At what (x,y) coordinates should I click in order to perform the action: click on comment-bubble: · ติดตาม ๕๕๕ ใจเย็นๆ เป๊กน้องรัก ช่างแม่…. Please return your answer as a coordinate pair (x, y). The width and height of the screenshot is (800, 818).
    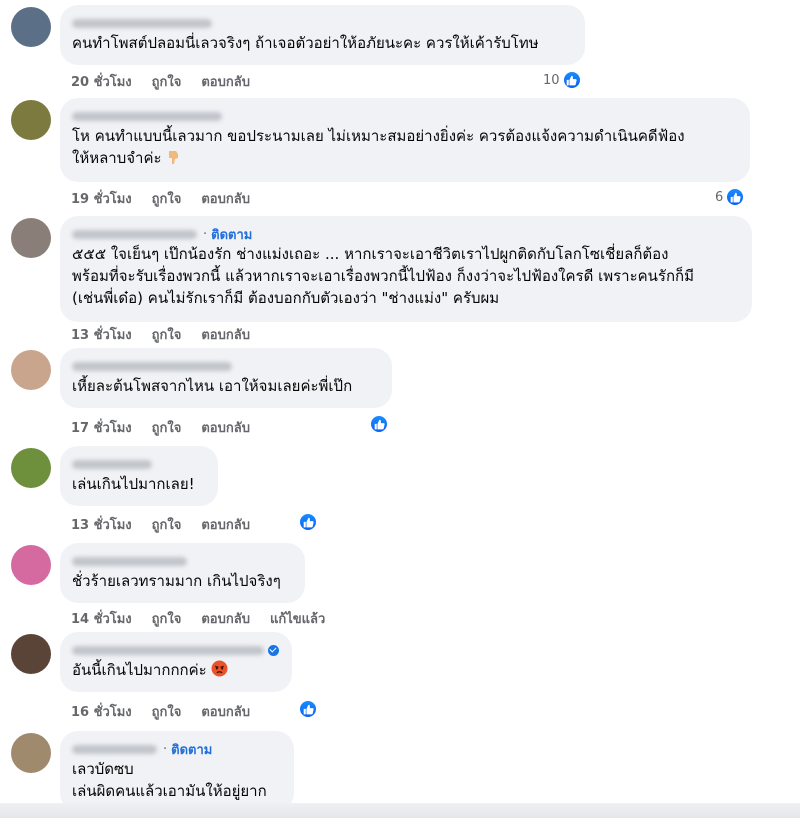
    Looking at the image, I should click on (406, 269).